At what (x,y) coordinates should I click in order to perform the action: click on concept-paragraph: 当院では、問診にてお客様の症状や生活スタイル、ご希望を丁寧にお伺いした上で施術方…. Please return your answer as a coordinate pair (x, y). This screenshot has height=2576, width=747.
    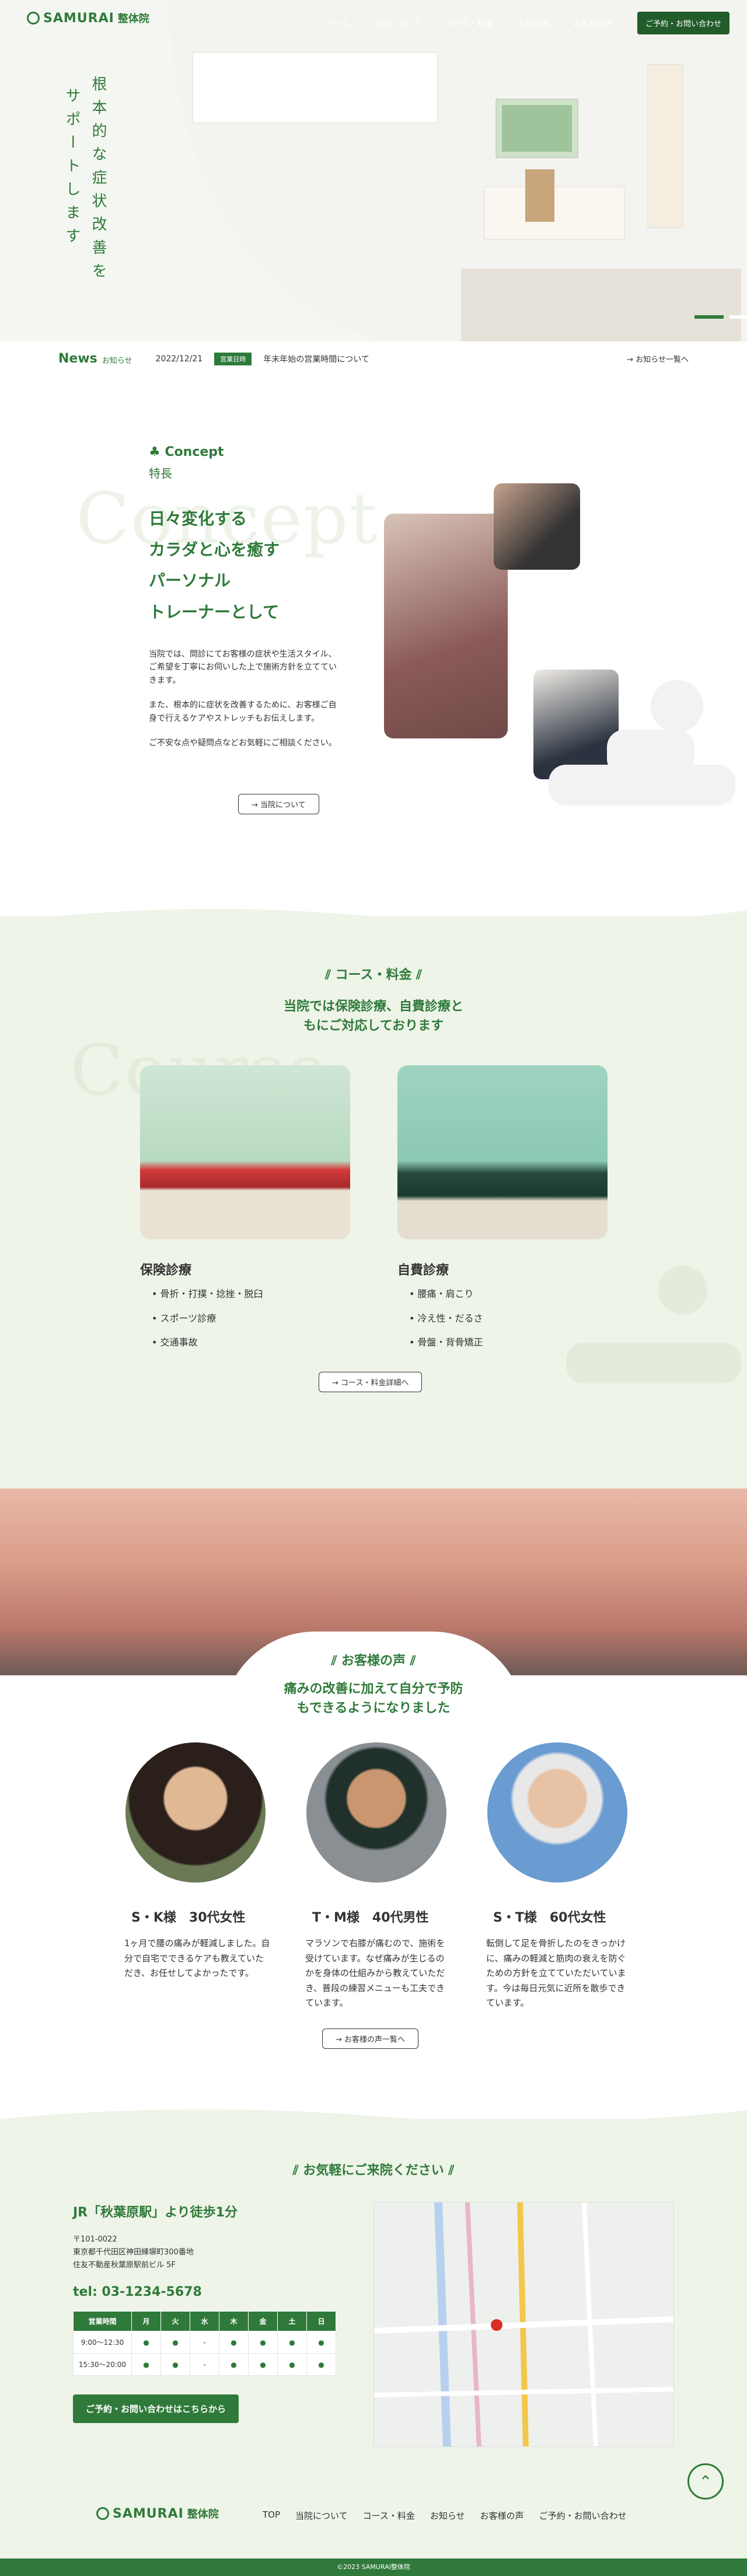
    Looking at the image, I should click on (243, 667).